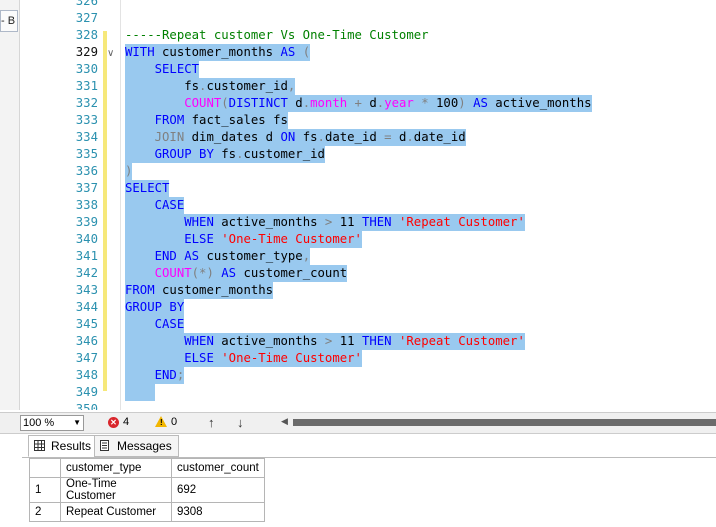  Describe the element at coordinates (347, 341) in the screenshot. I see `code-token: 11` at that location.